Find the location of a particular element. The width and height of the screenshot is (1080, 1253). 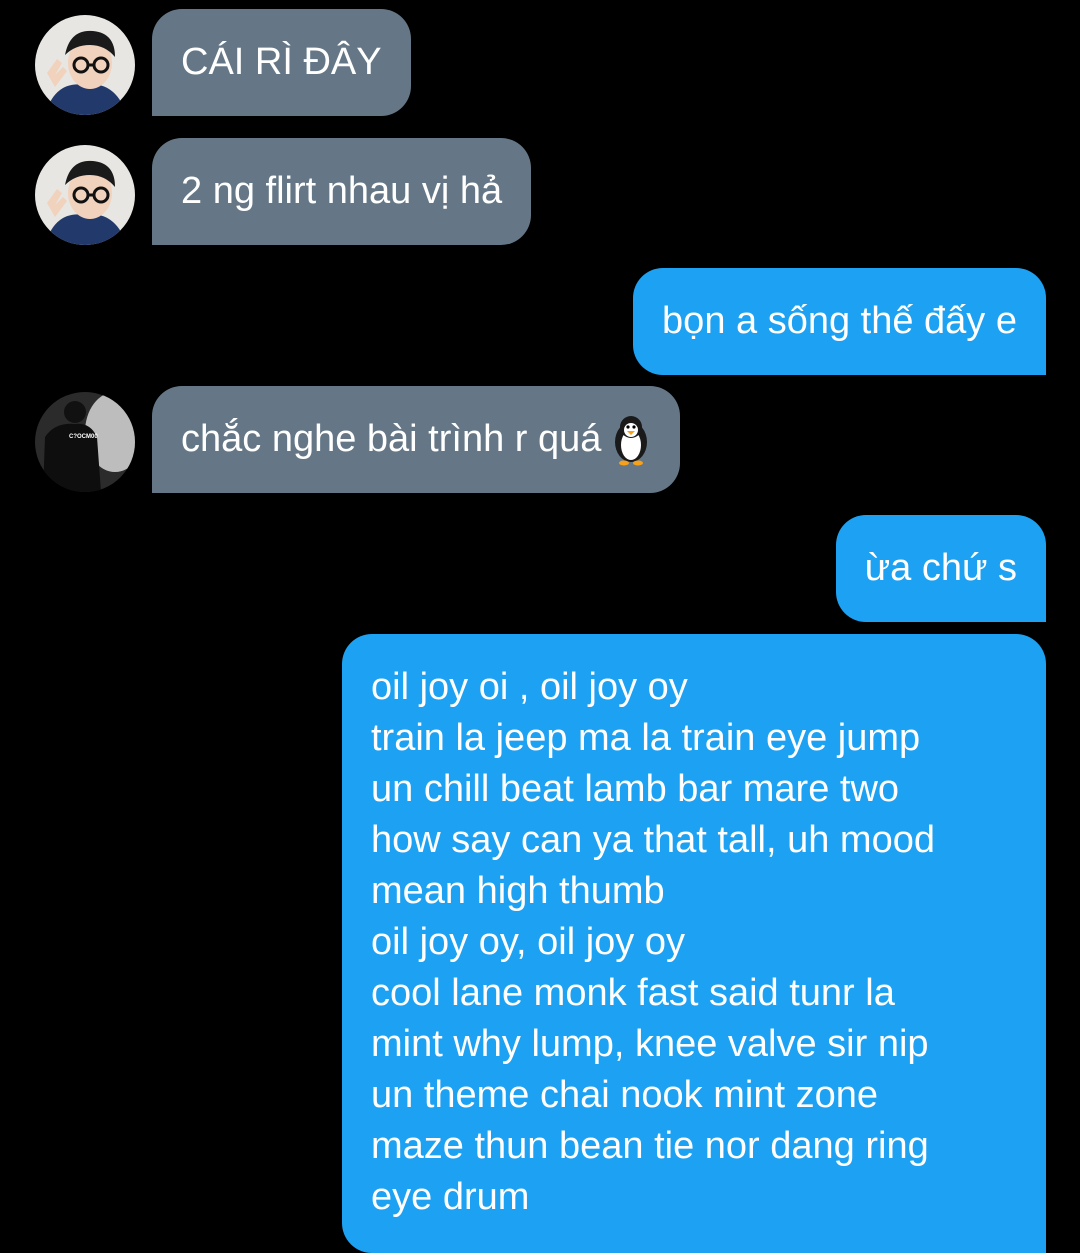

message-text: bọn a sống thế đấy e is located at coordinates (839, 321).